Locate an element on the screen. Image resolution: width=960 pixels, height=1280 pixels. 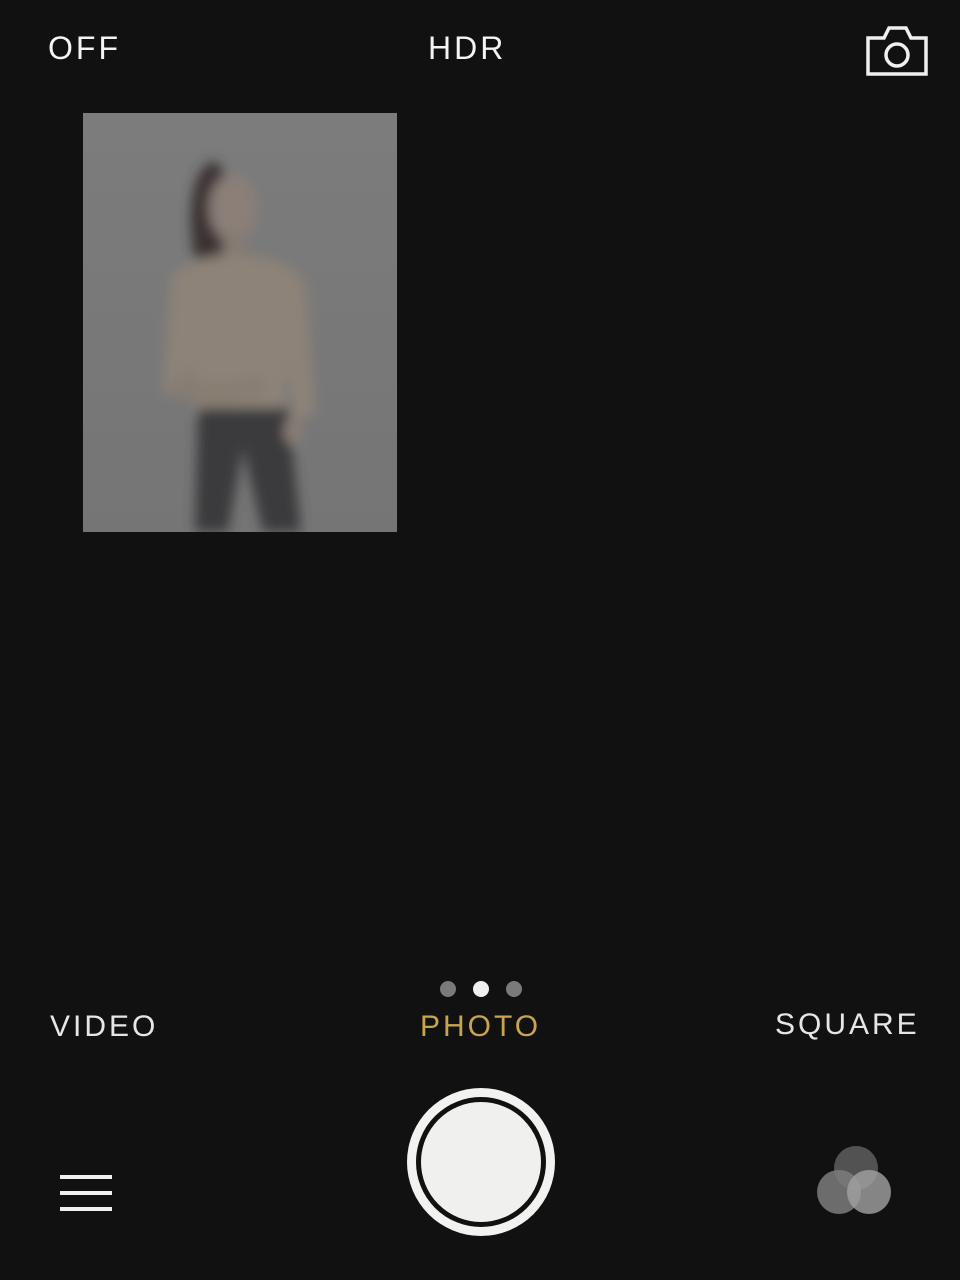
preview-image is located at coordinates (240, 322).